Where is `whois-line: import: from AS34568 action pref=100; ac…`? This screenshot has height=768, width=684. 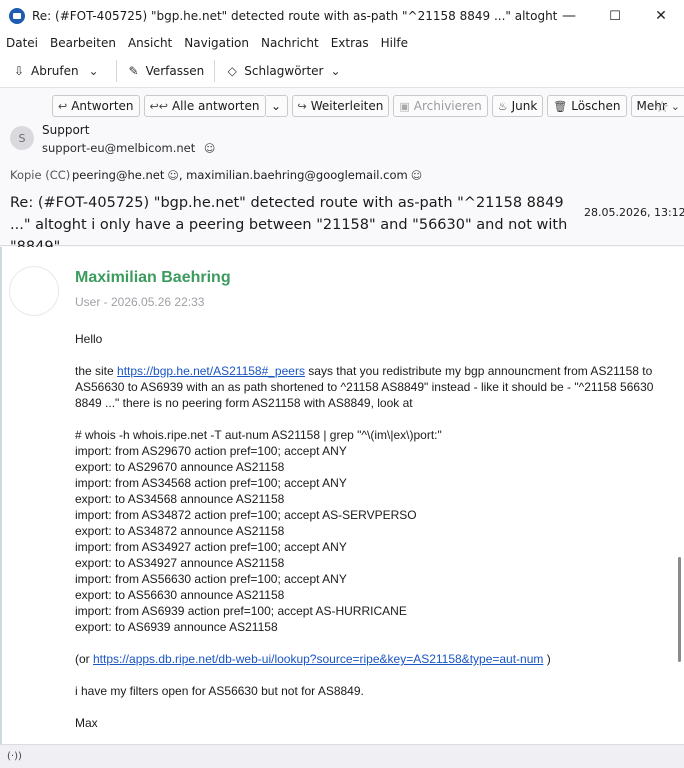 whois-line: import: from AS34568 action pref=100; ac… is located at coordinates (211, 483).